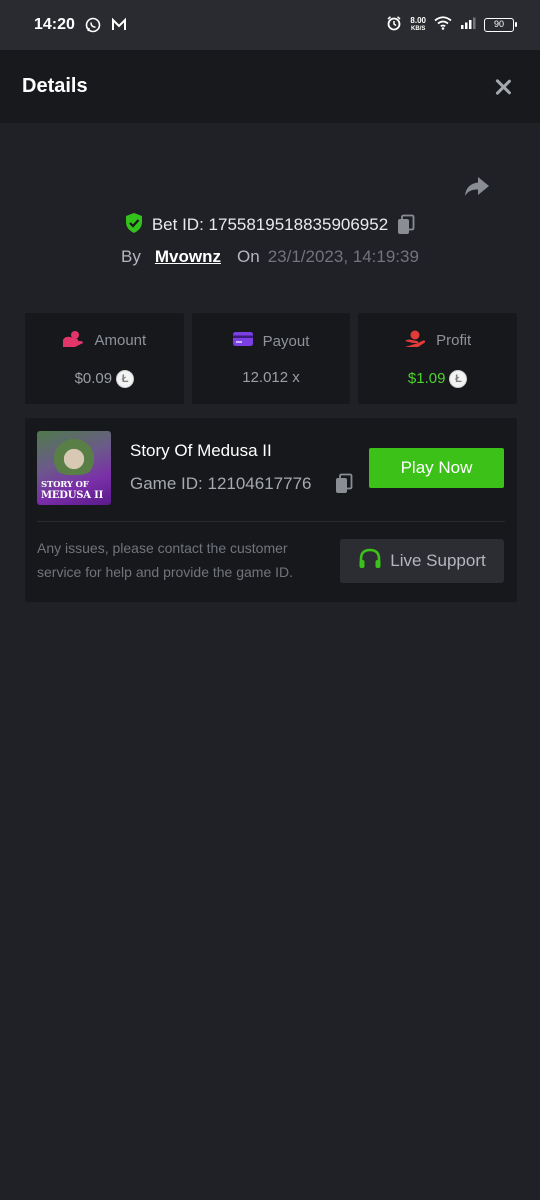 This screenshot has height=1200, width=540. I want to click on profit-card: Profit $1.09 Ł, so click(438, 358).